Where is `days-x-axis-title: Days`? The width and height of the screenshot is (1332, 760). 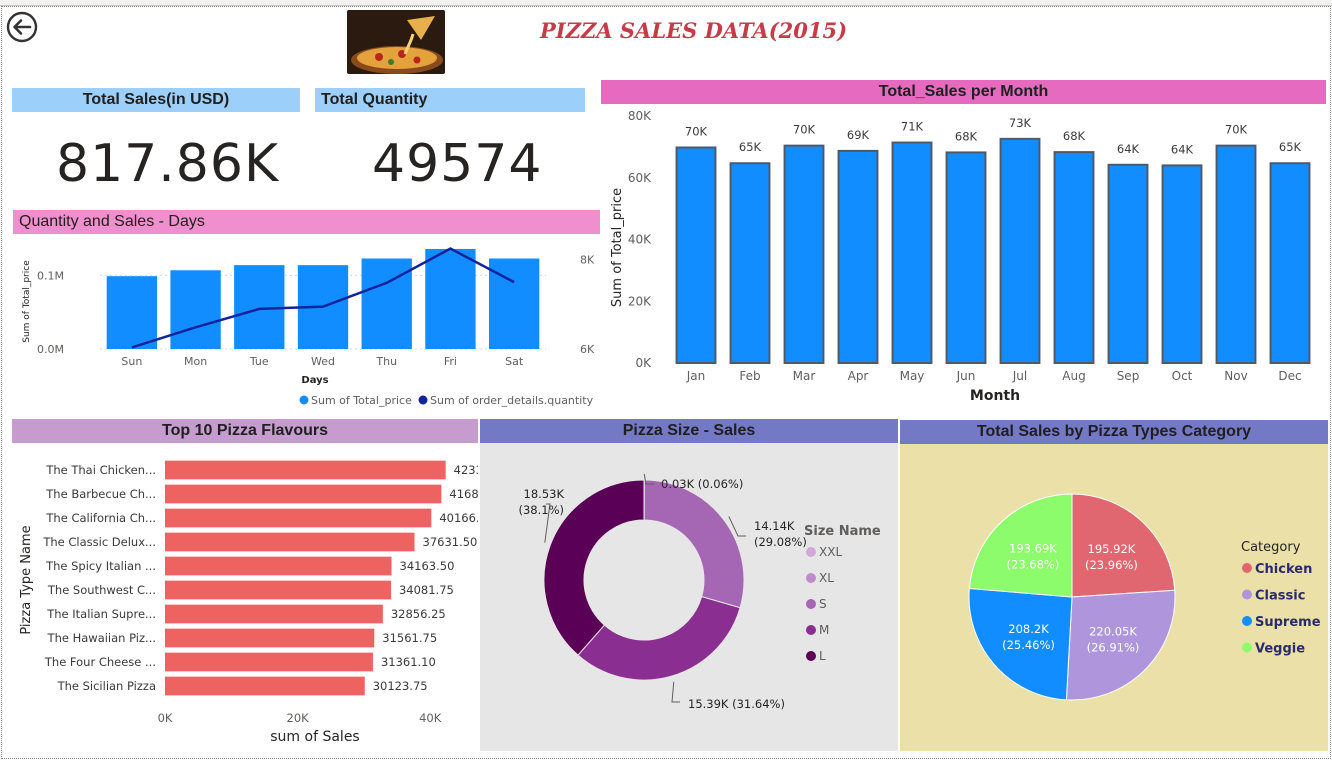 days-x-axis-title: Days is located at coordinates (314, 380).